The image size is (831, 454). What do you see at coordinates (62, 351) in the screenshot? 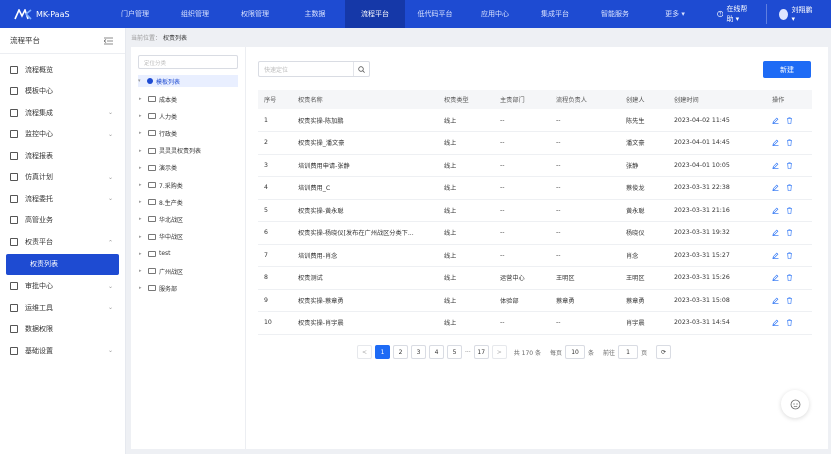
I see `sidebar-item: 基础设置 ⌄` at bounding box center [62, 351].